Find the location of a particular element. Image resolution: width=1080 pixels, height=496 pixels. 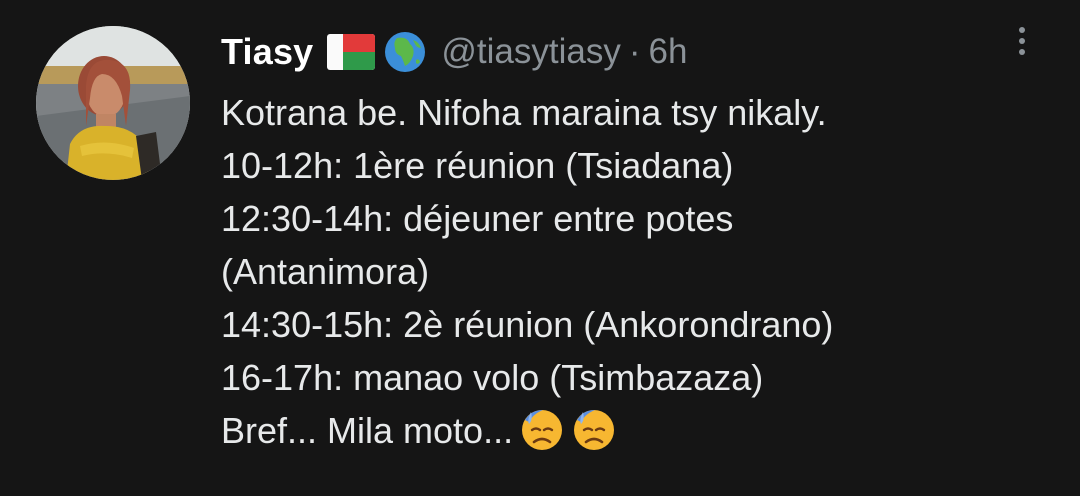

avatar-photo is located at coordinates (113, 103).